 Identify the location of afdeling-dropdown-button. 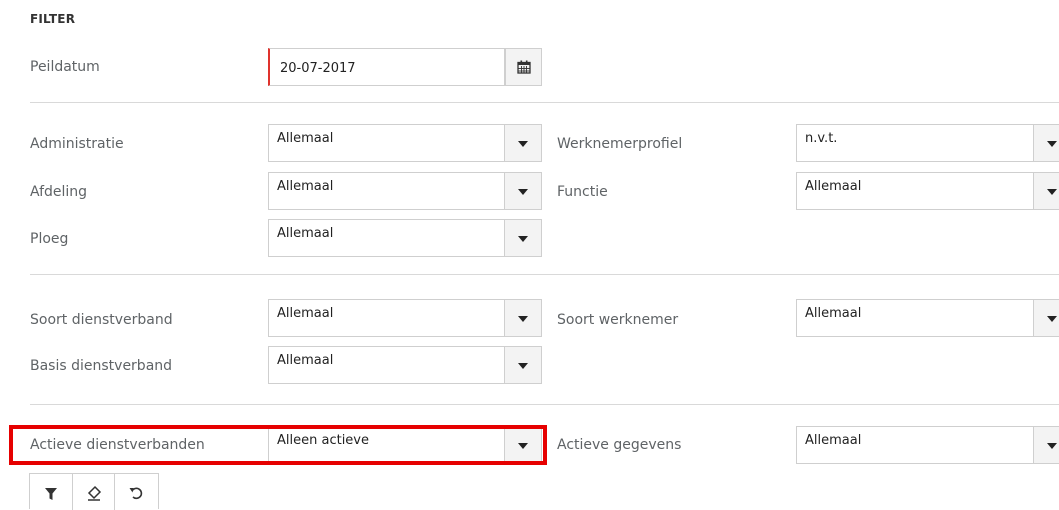
(522, 191).